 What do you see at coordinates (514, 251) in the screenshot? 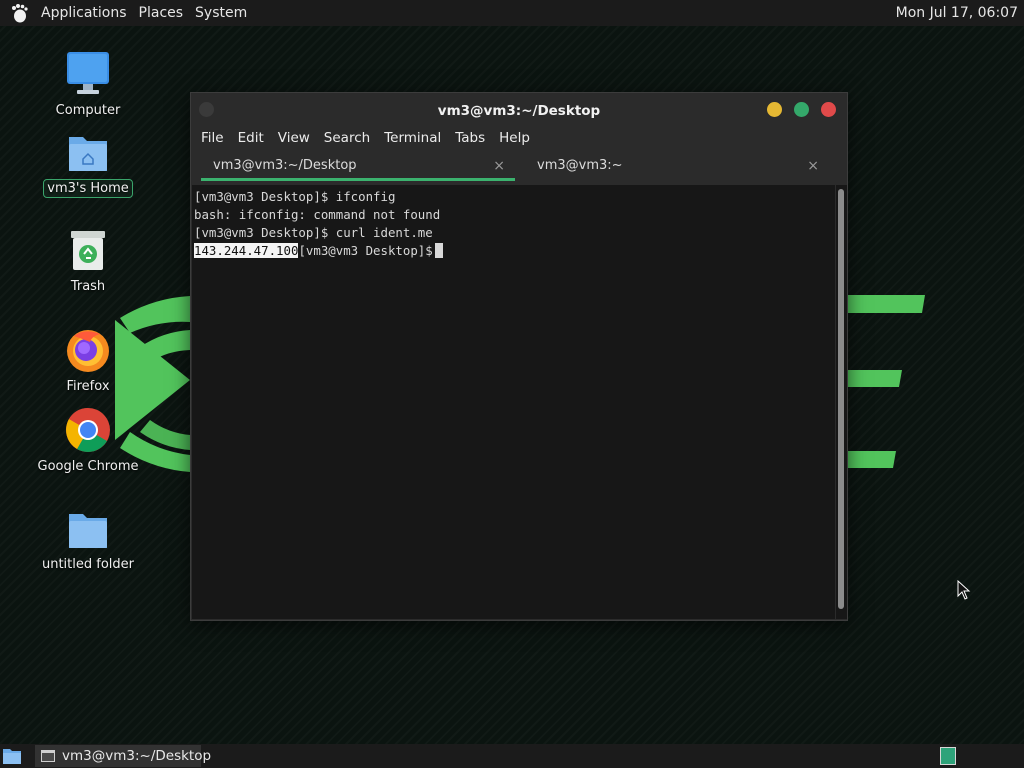
I see `terminal-line: 143.244.47.100[vm3@vm3 Desktop]$` at bounding box center [514, 251].